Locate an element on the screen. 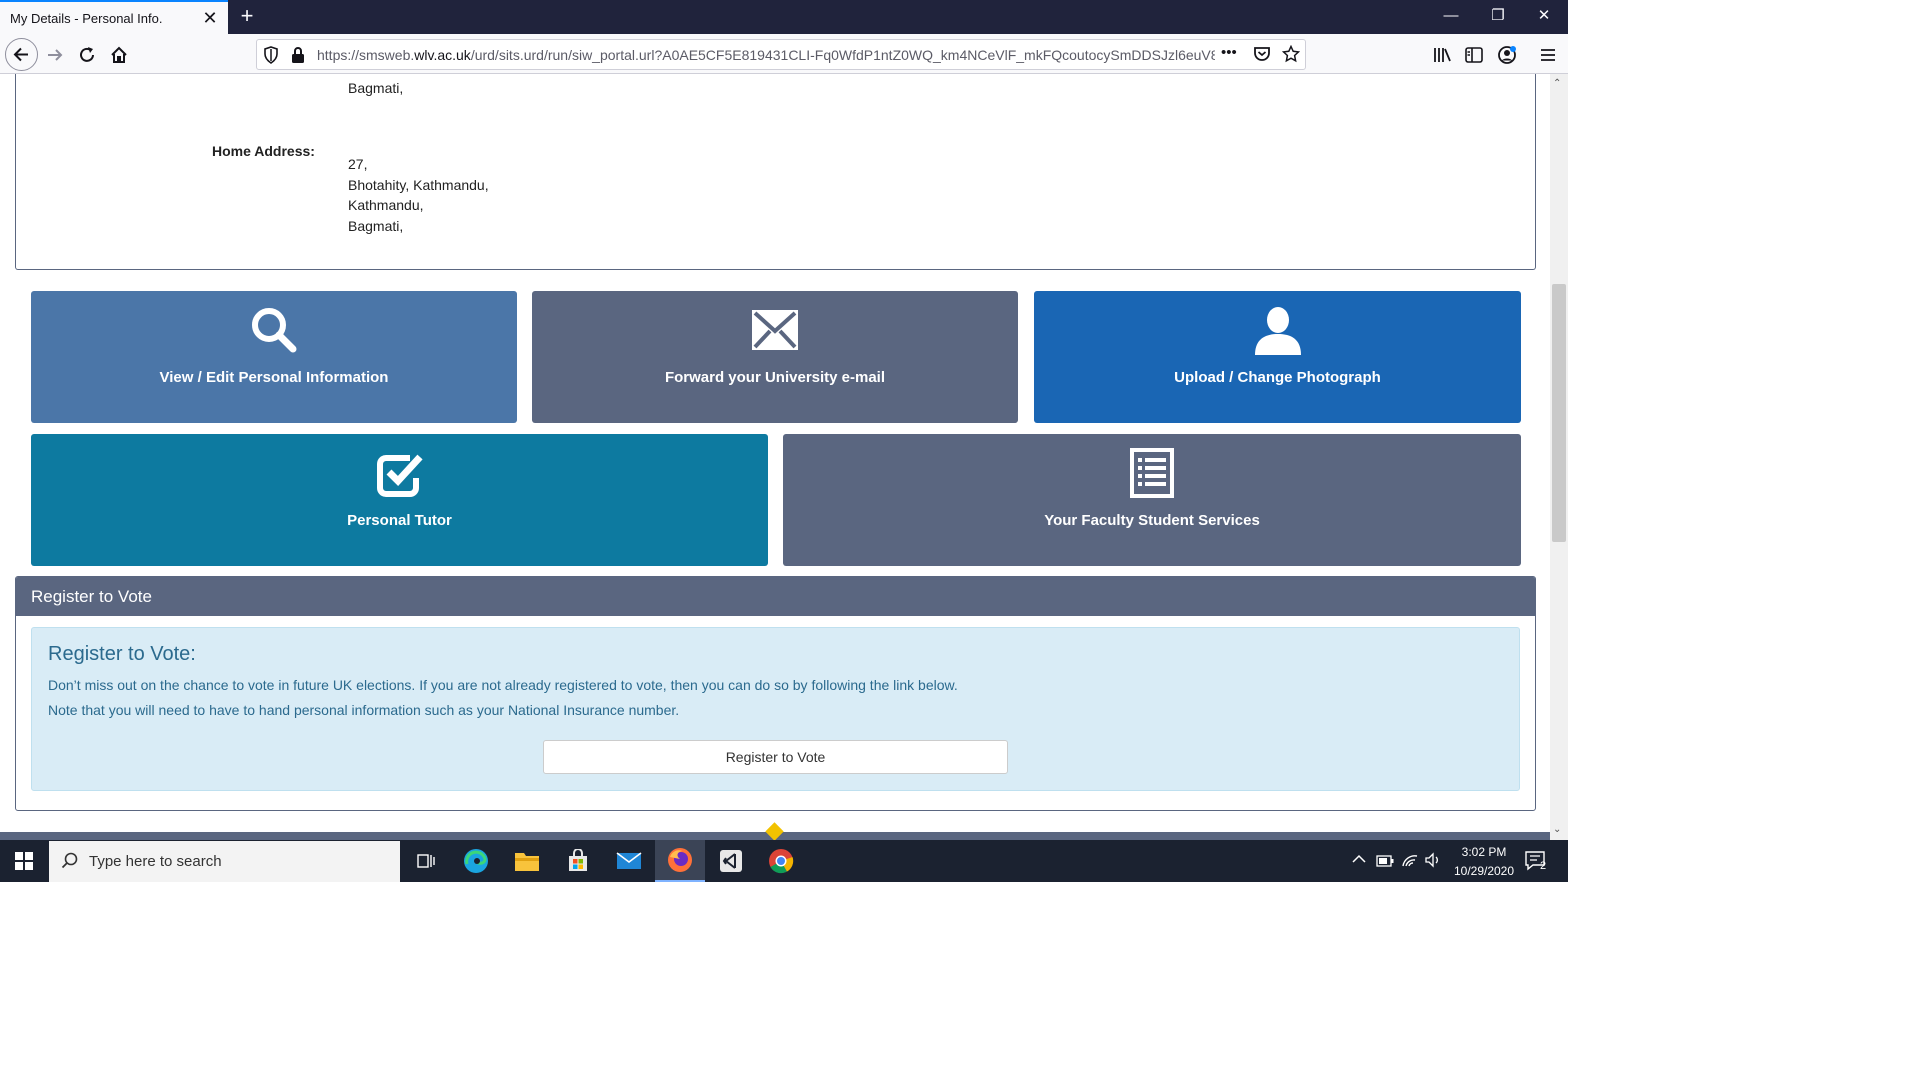  lock-icon is located at coordinates (298, 57).